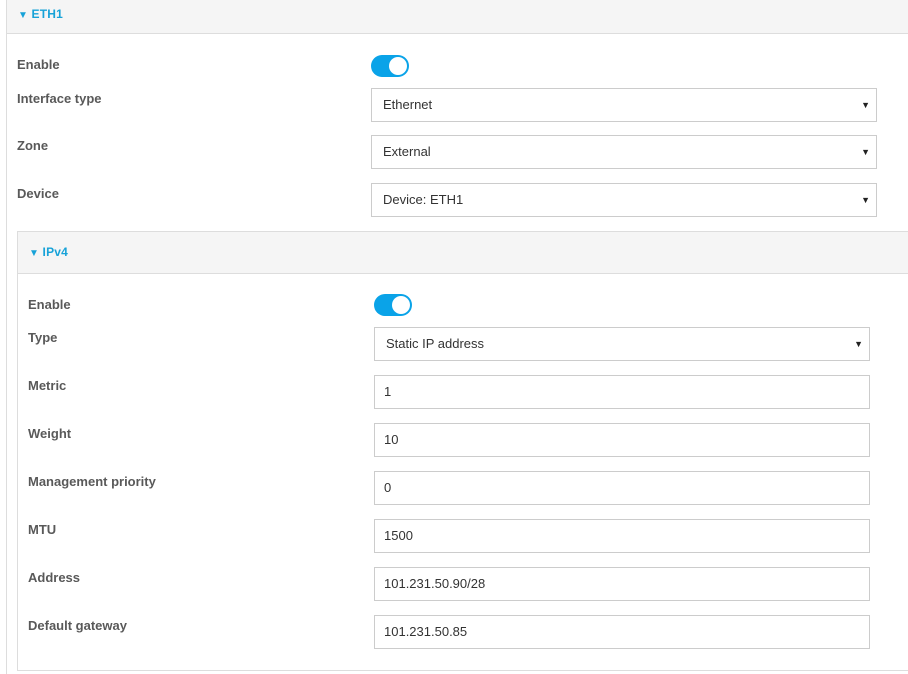 The image size is (908, 674). I want to click on ipv4-enable-toggle, so click(393, 305).